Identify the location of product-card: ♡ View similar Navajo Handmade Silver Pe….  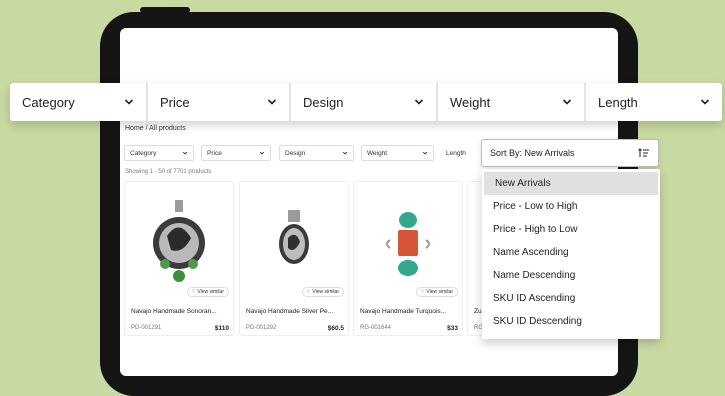
(294, 258).